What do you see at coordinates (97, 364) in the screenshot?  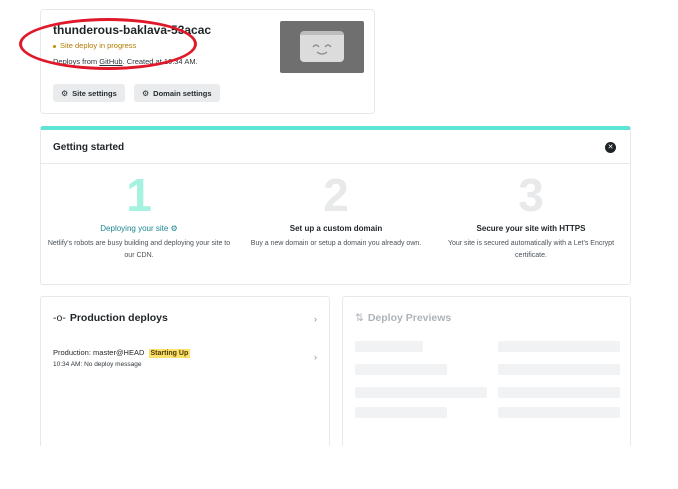 I see `deploy-row-meta: 10:34 AM: No deploy message` at bounding box center [97, 364].